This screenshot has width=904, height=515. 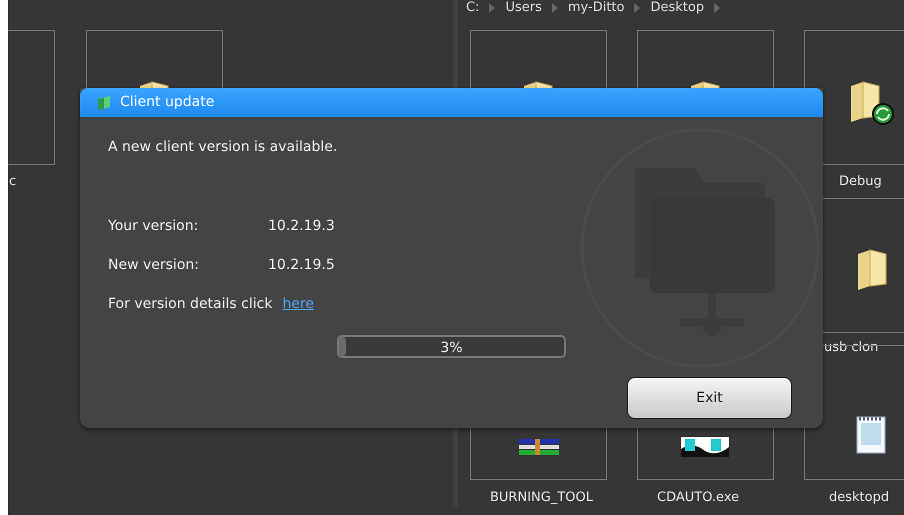 What do you see at coordinates (154, 226) in the screenshot?
I see `version-label: Your version:` at bounding box center [154, 226].